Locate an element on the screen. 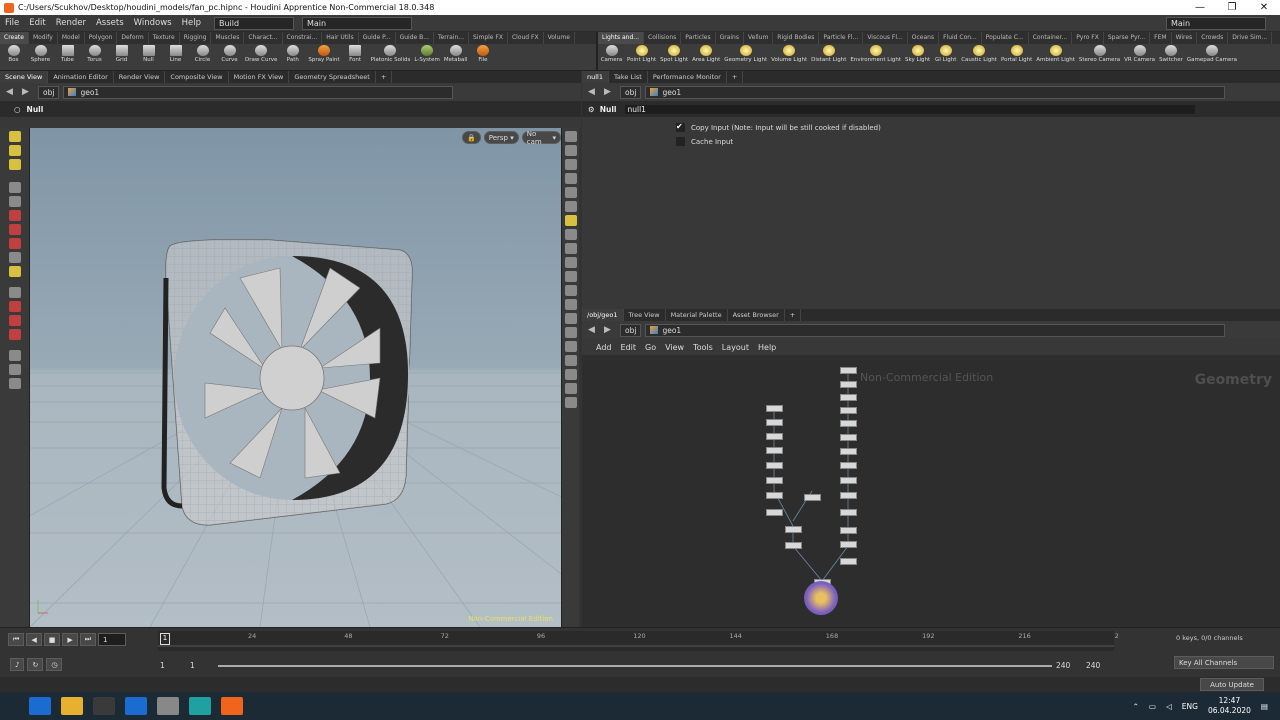 This screenshot has height=720, width=1280. network-menu-item: Help is located at coordinates (767, 347).